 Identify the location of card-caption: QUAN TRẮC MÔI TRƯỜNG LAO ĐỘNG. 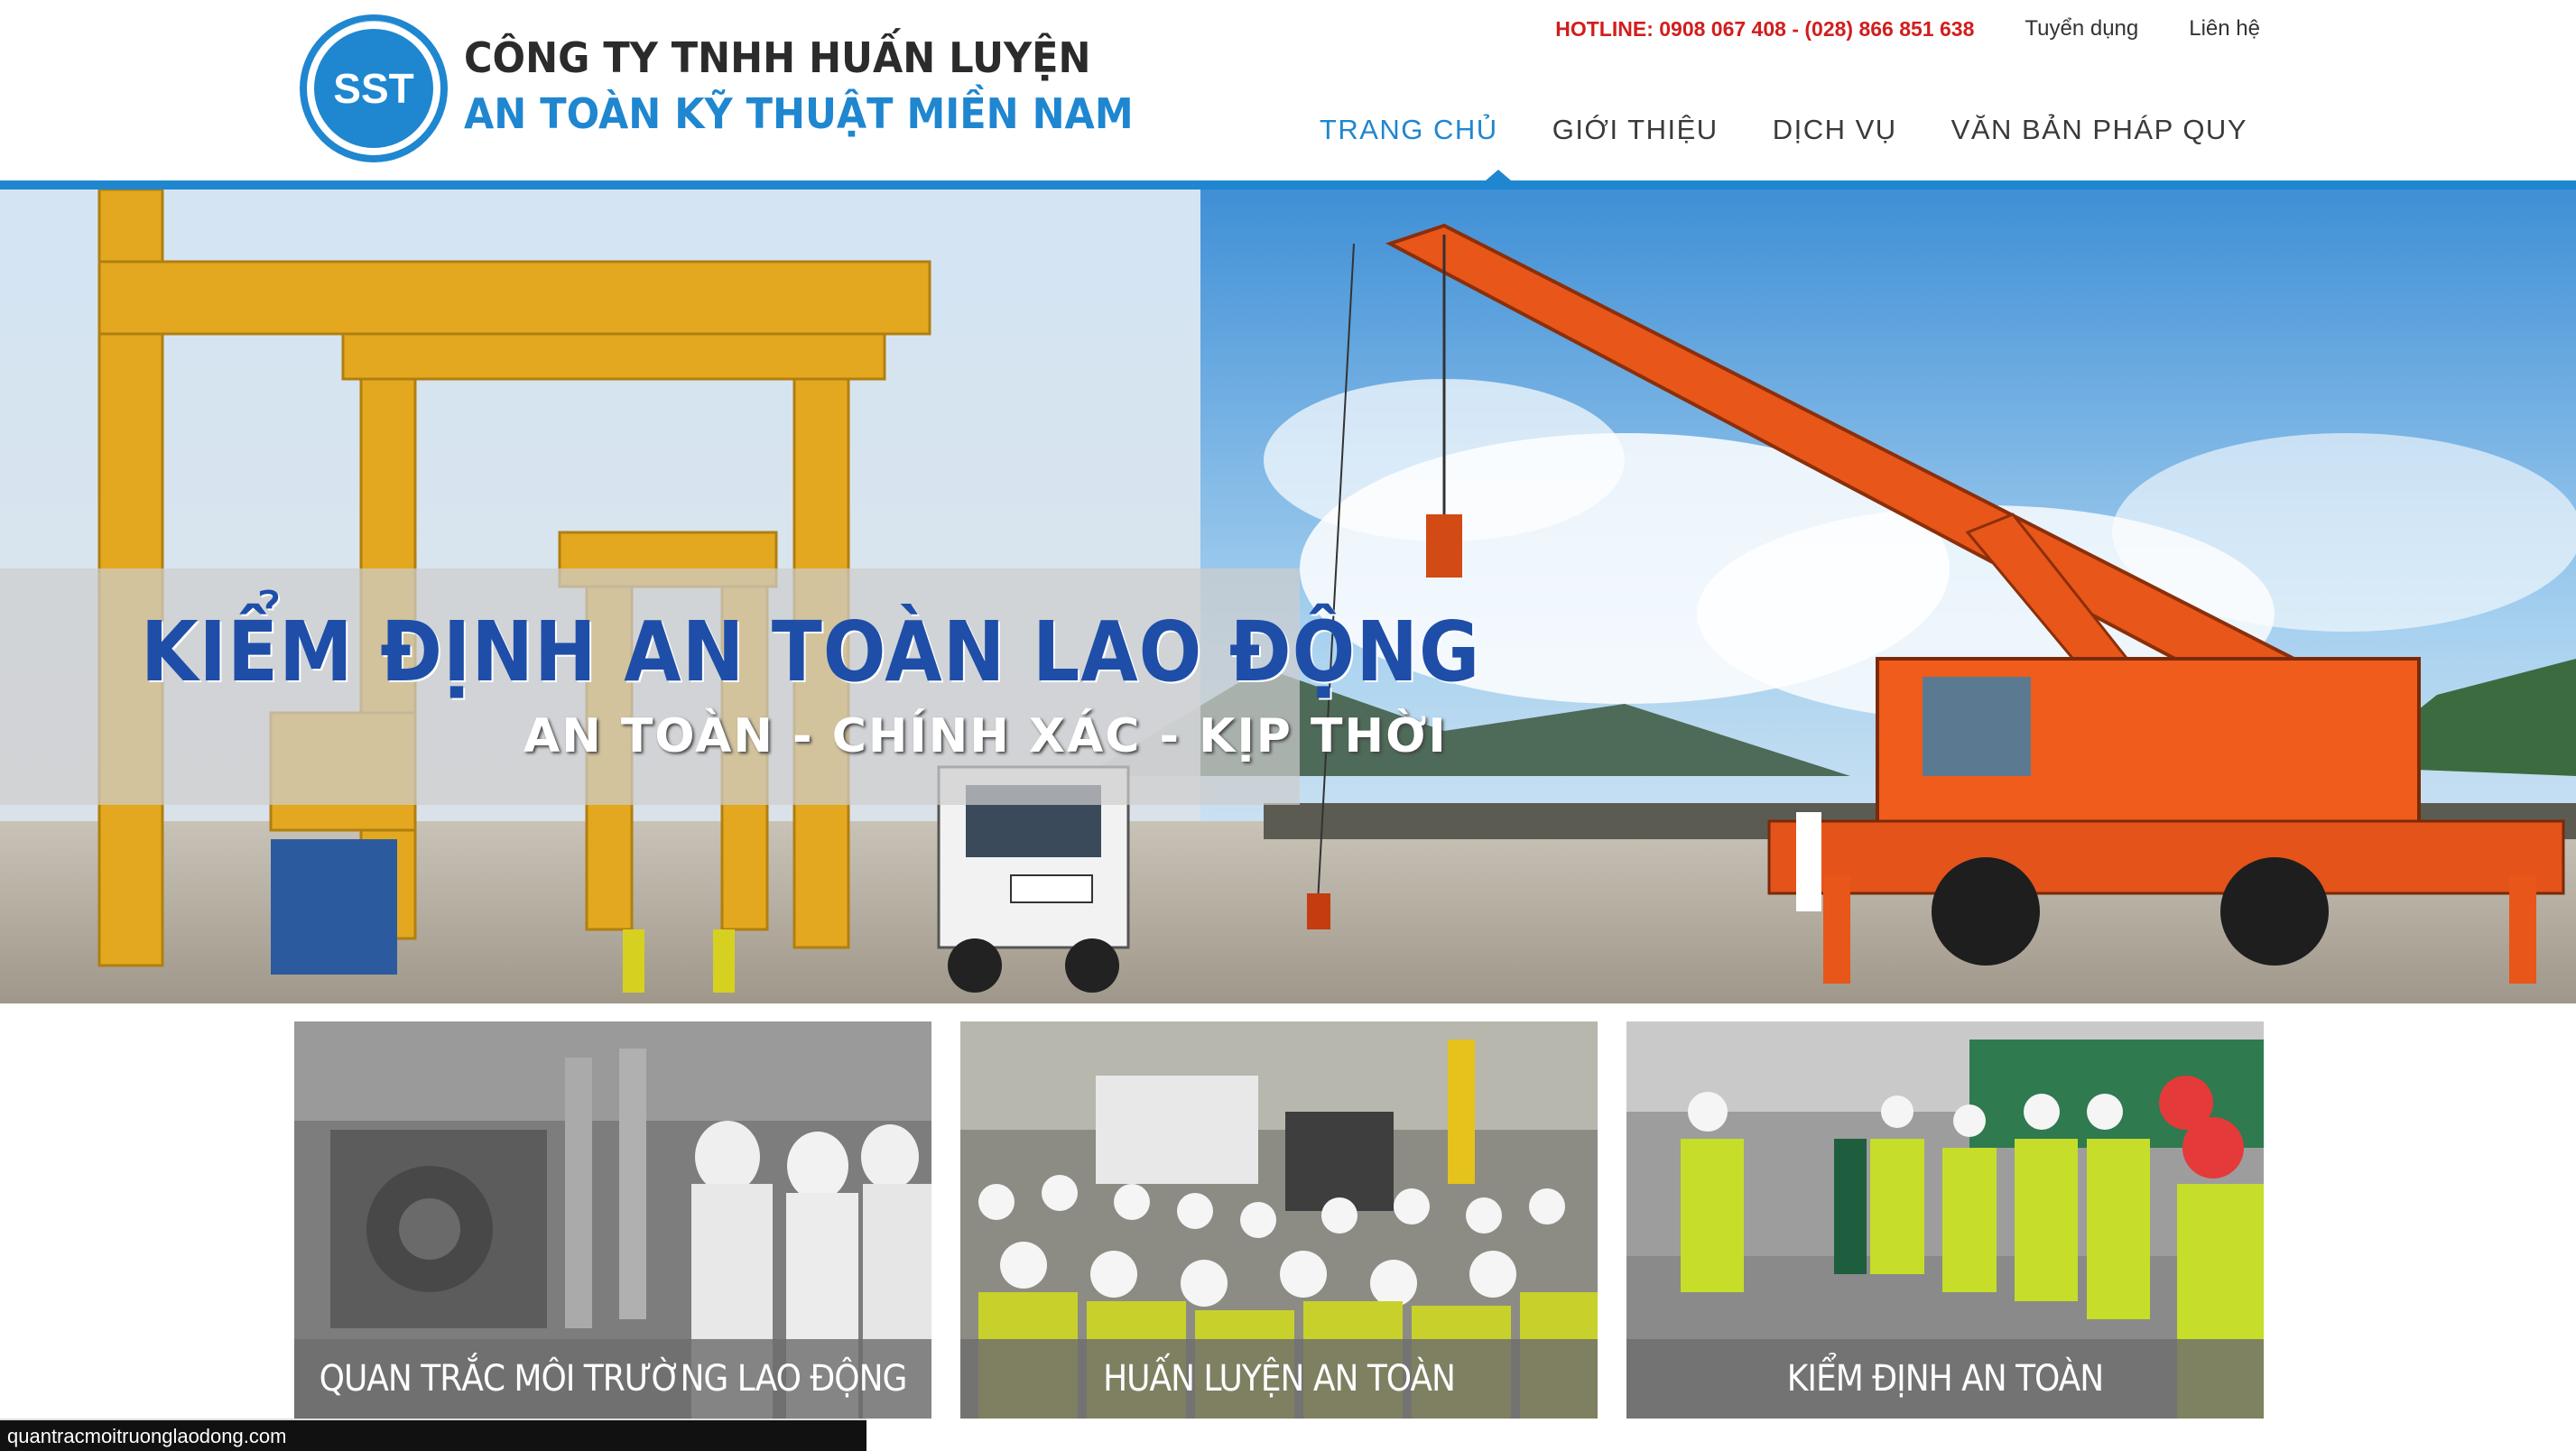
(612, 1379).